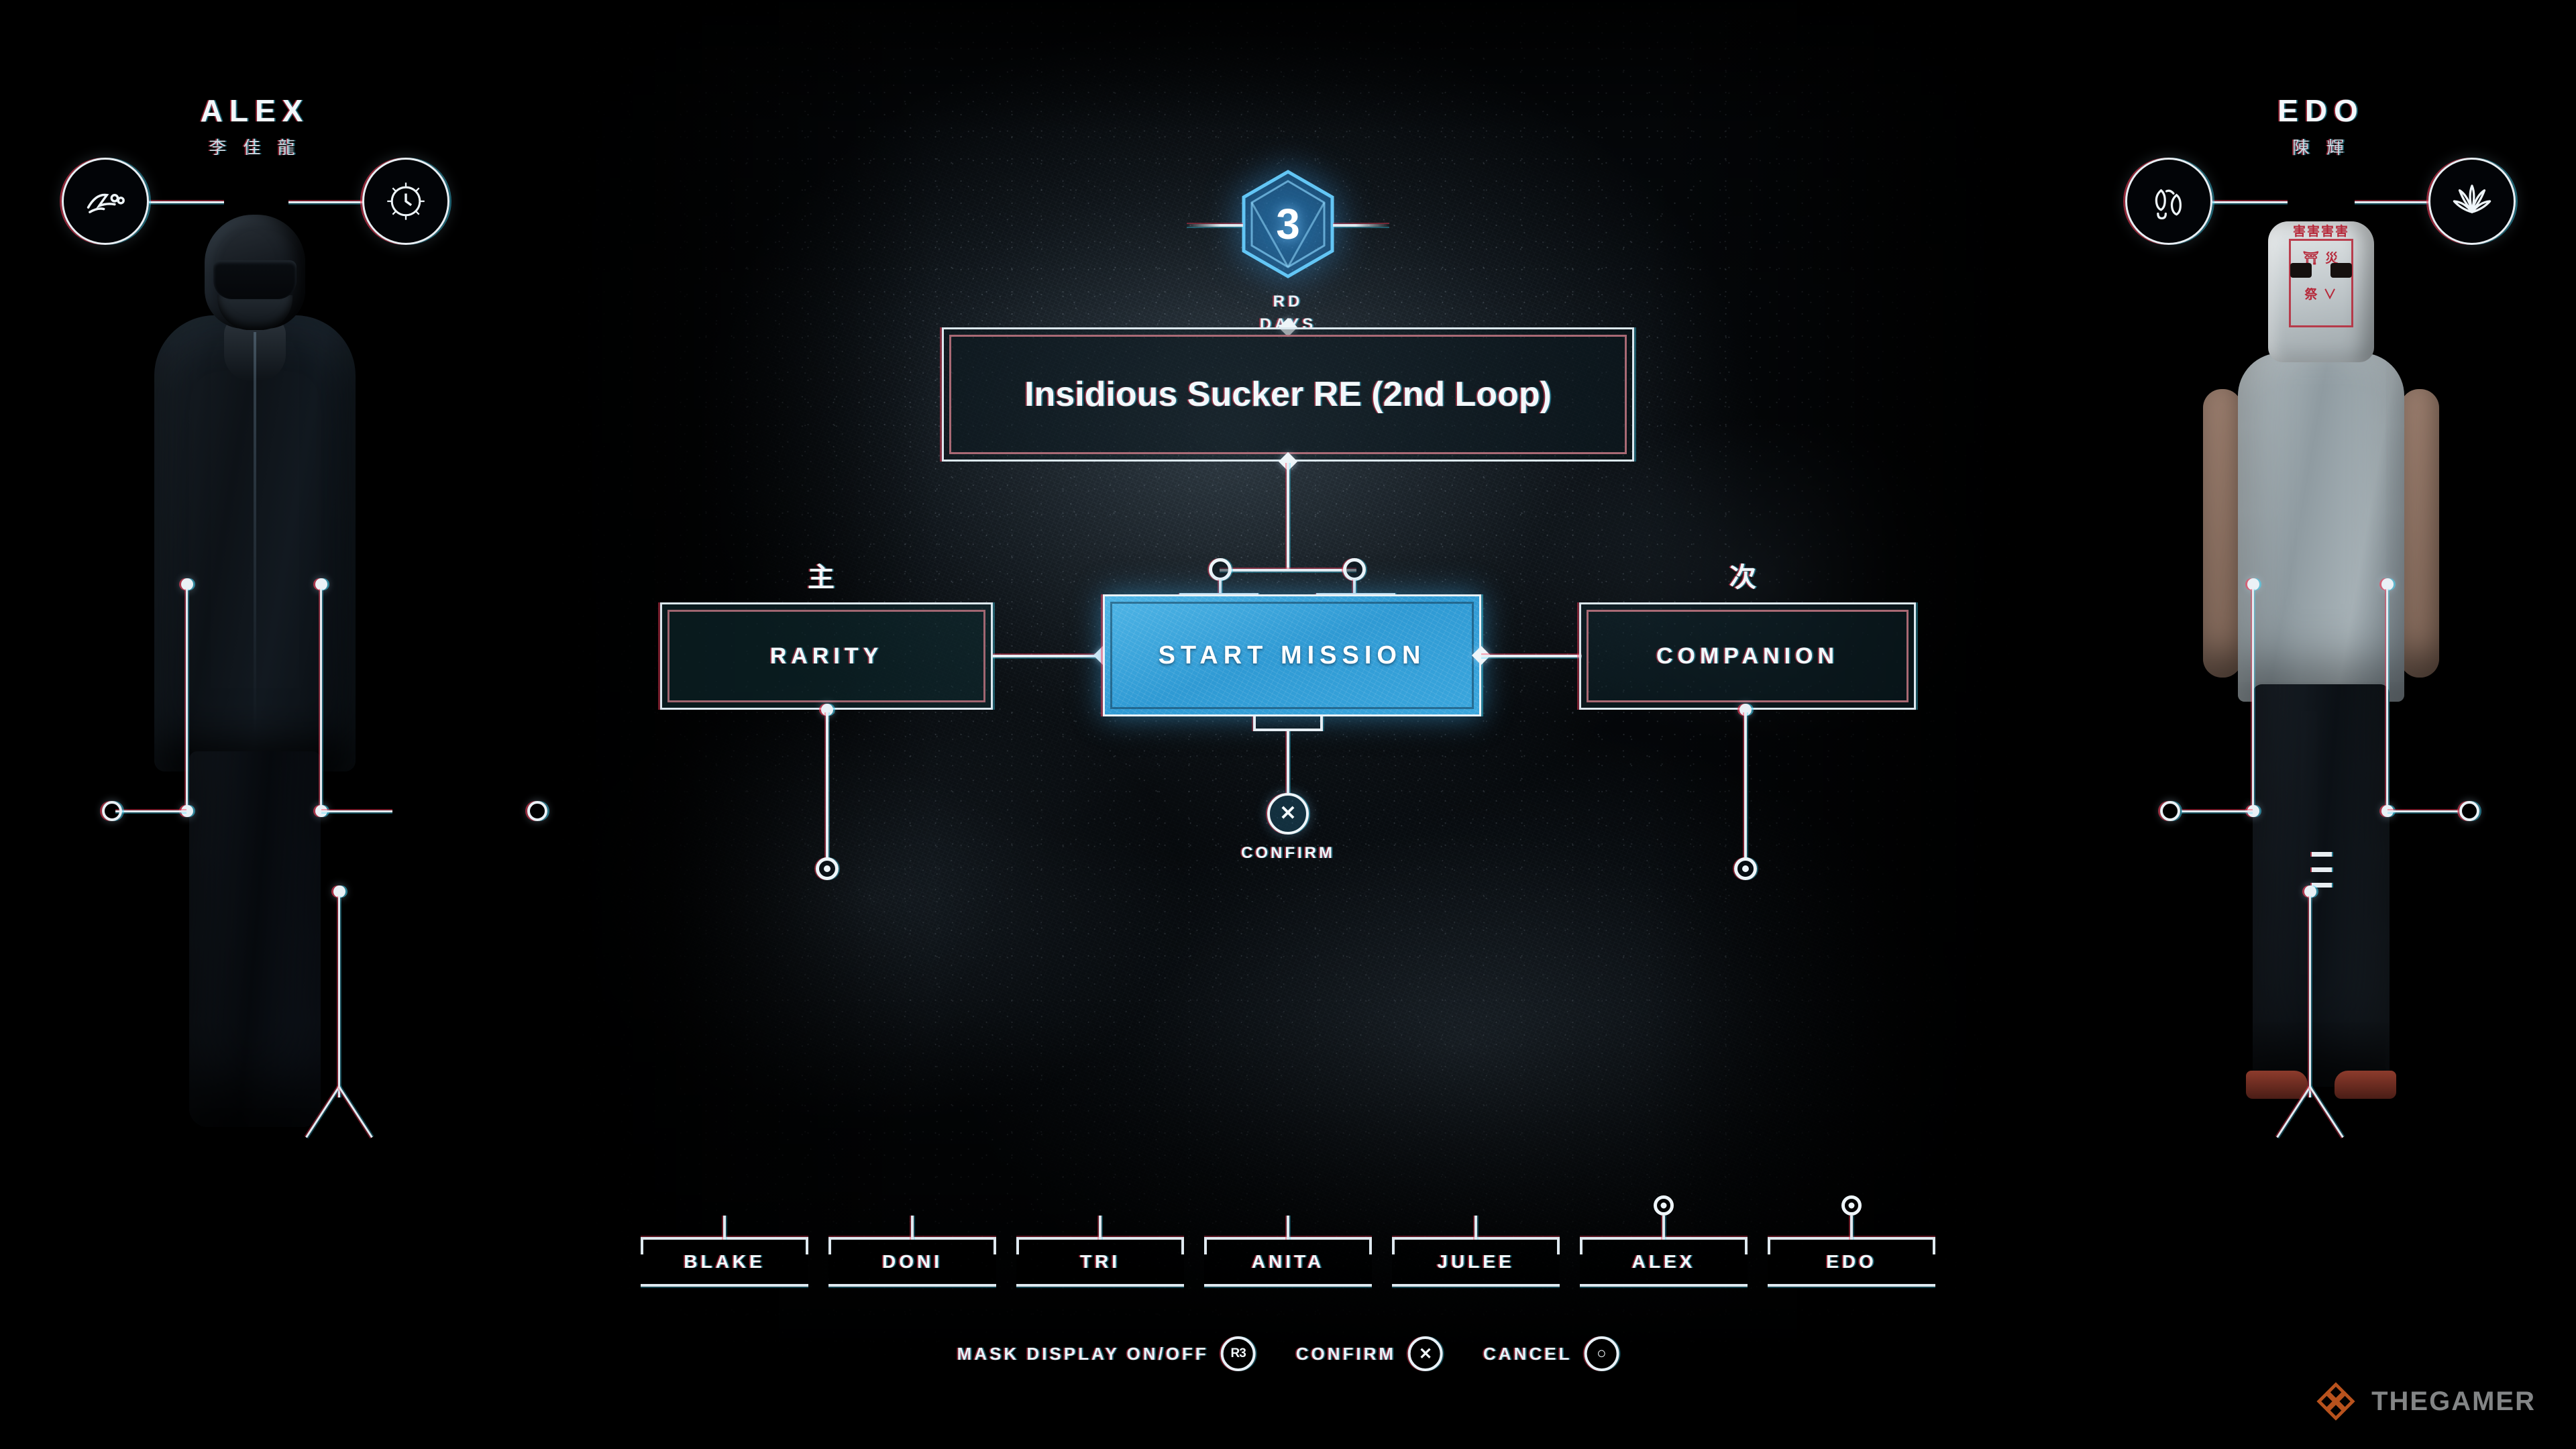  What do you see at coordinates (1531, 656) in the screenshot?
I see `connector-start-to-companion` at bounding box center [1531, 656].